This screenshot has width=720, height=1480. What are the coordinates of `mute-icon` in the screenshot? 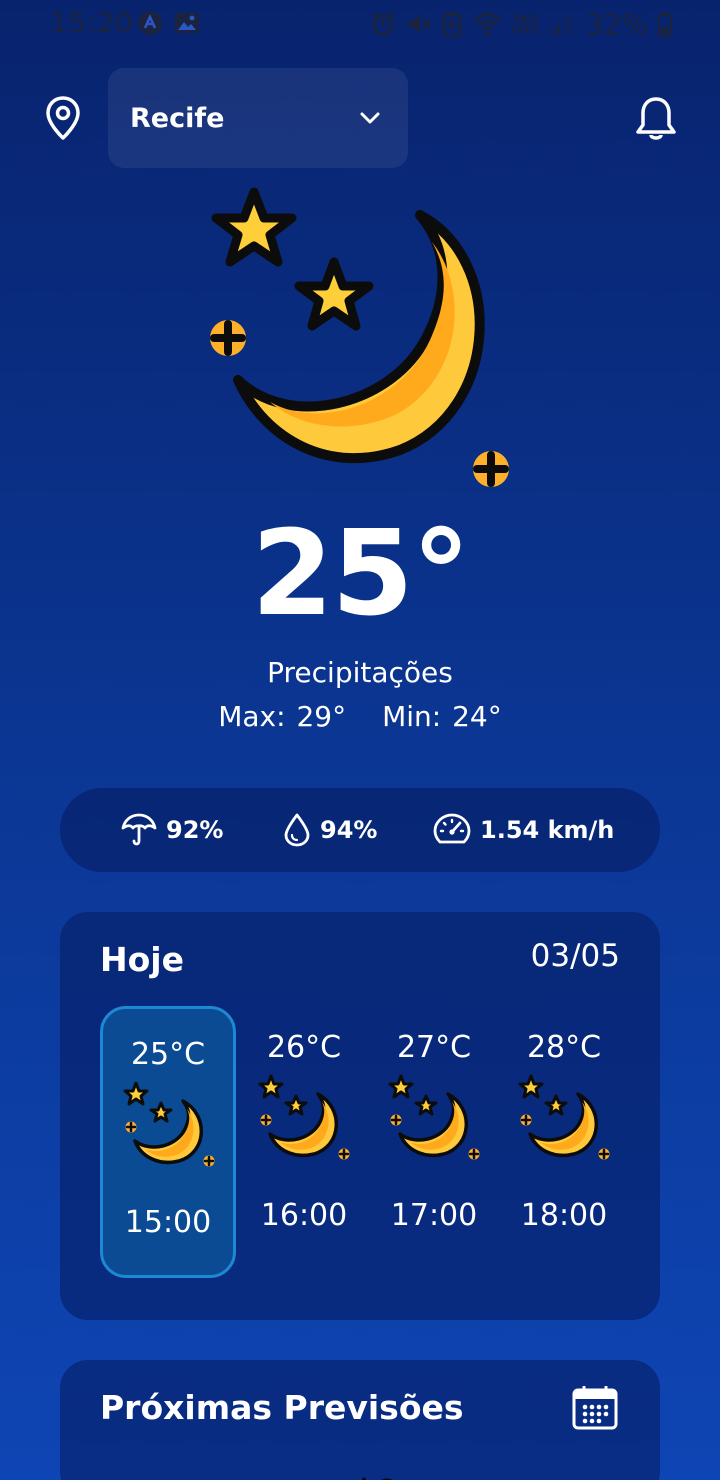 It's located at (419, 24).